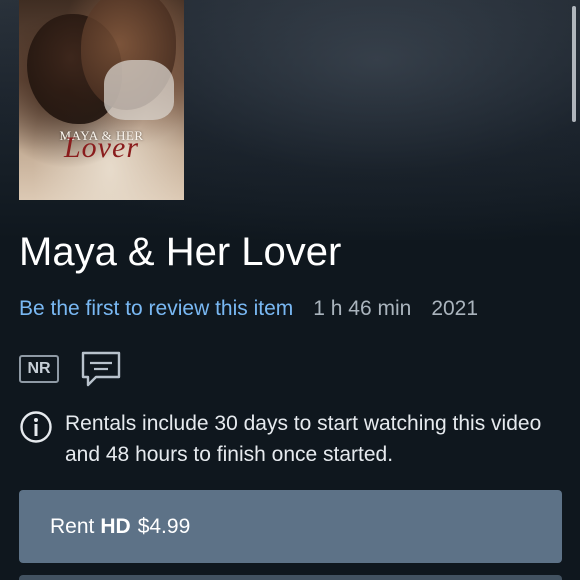 This screenshot has width=580, height=580. Describe the element at coordinates (290, 526) in the screenshot. I see `rent-hd-button: Rent HD $4.99` at that location.